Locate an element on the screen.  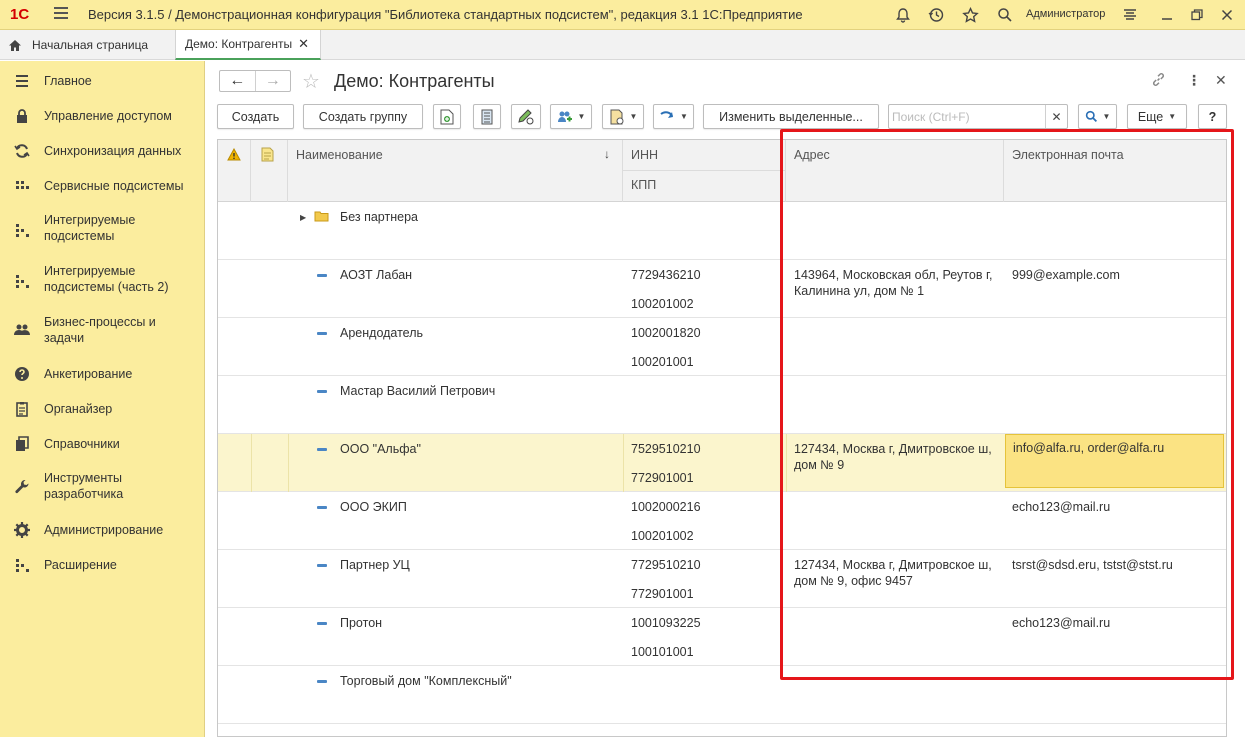
create-group-button-label: Создать группу is located at coordinates (363, 116).